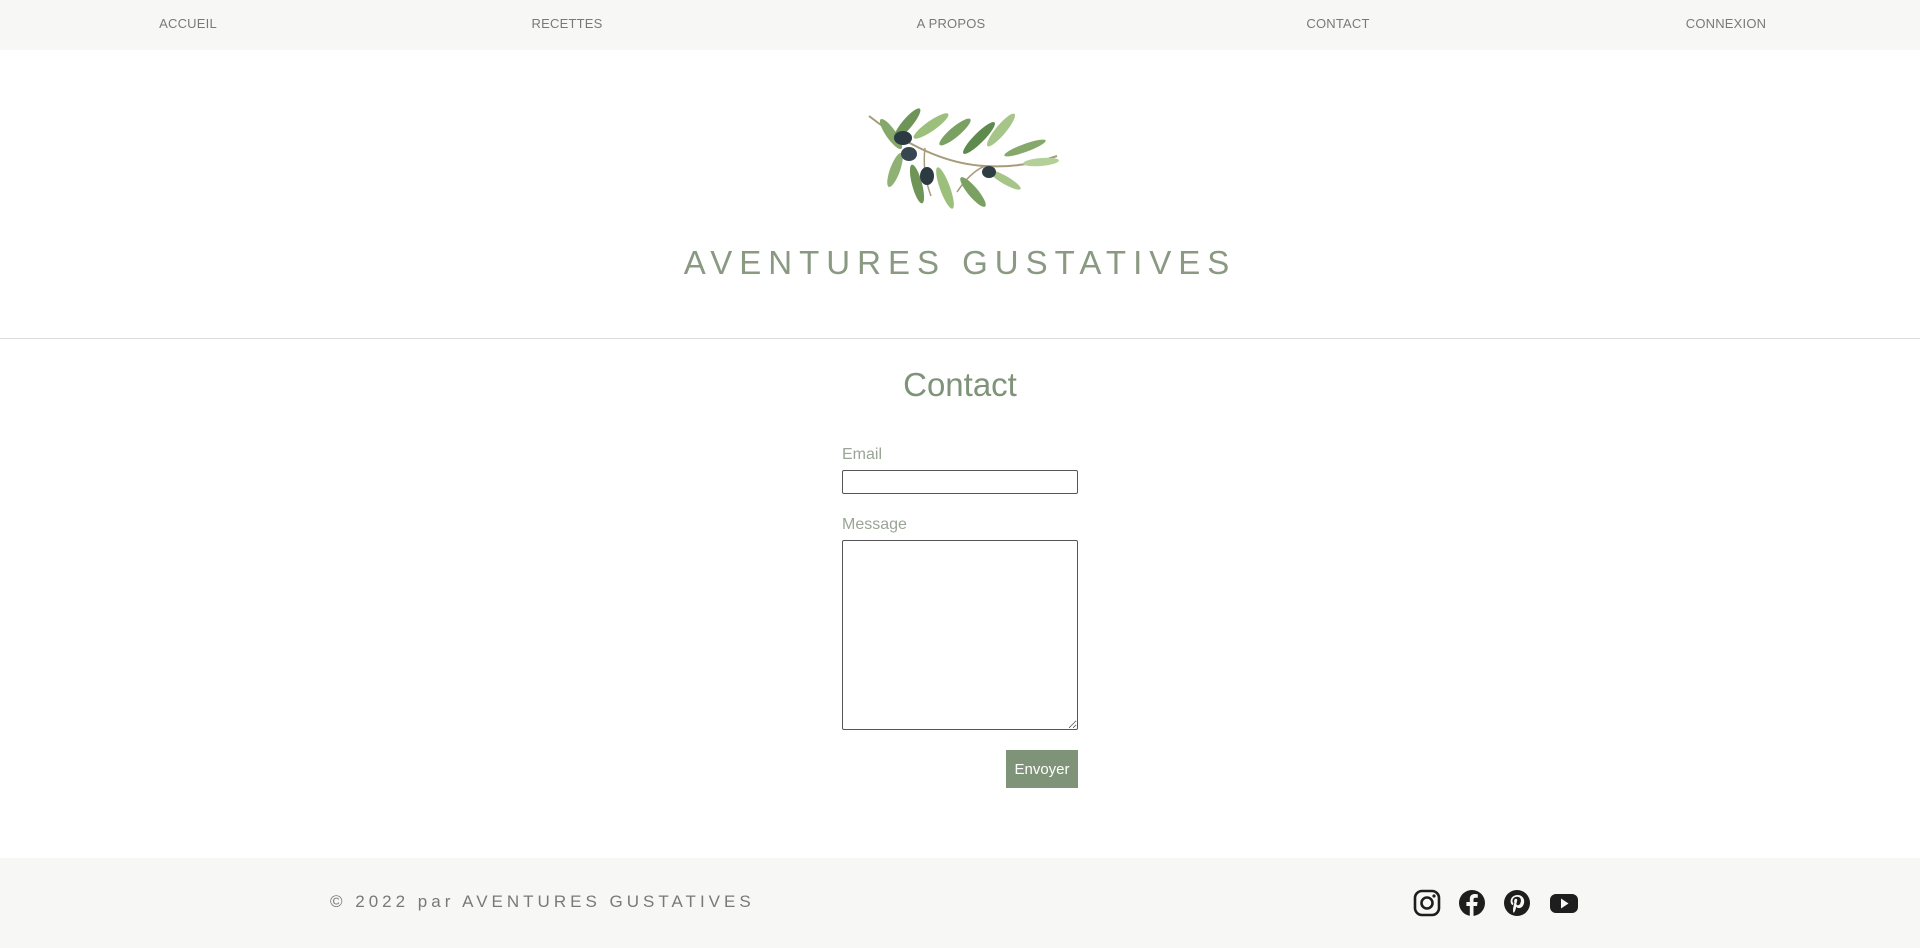 The image size is (1920, 948). I want to click on youtube-icon, so click(1564, 903).